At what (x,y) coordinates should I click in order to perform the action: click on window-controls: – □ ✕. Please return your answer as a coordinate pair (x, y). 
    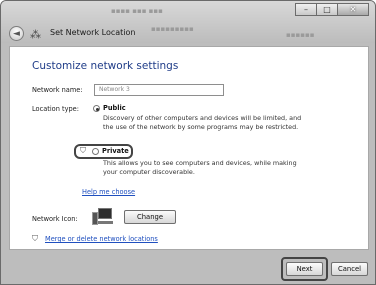
    Looking at the image, I should click on (332, 9).